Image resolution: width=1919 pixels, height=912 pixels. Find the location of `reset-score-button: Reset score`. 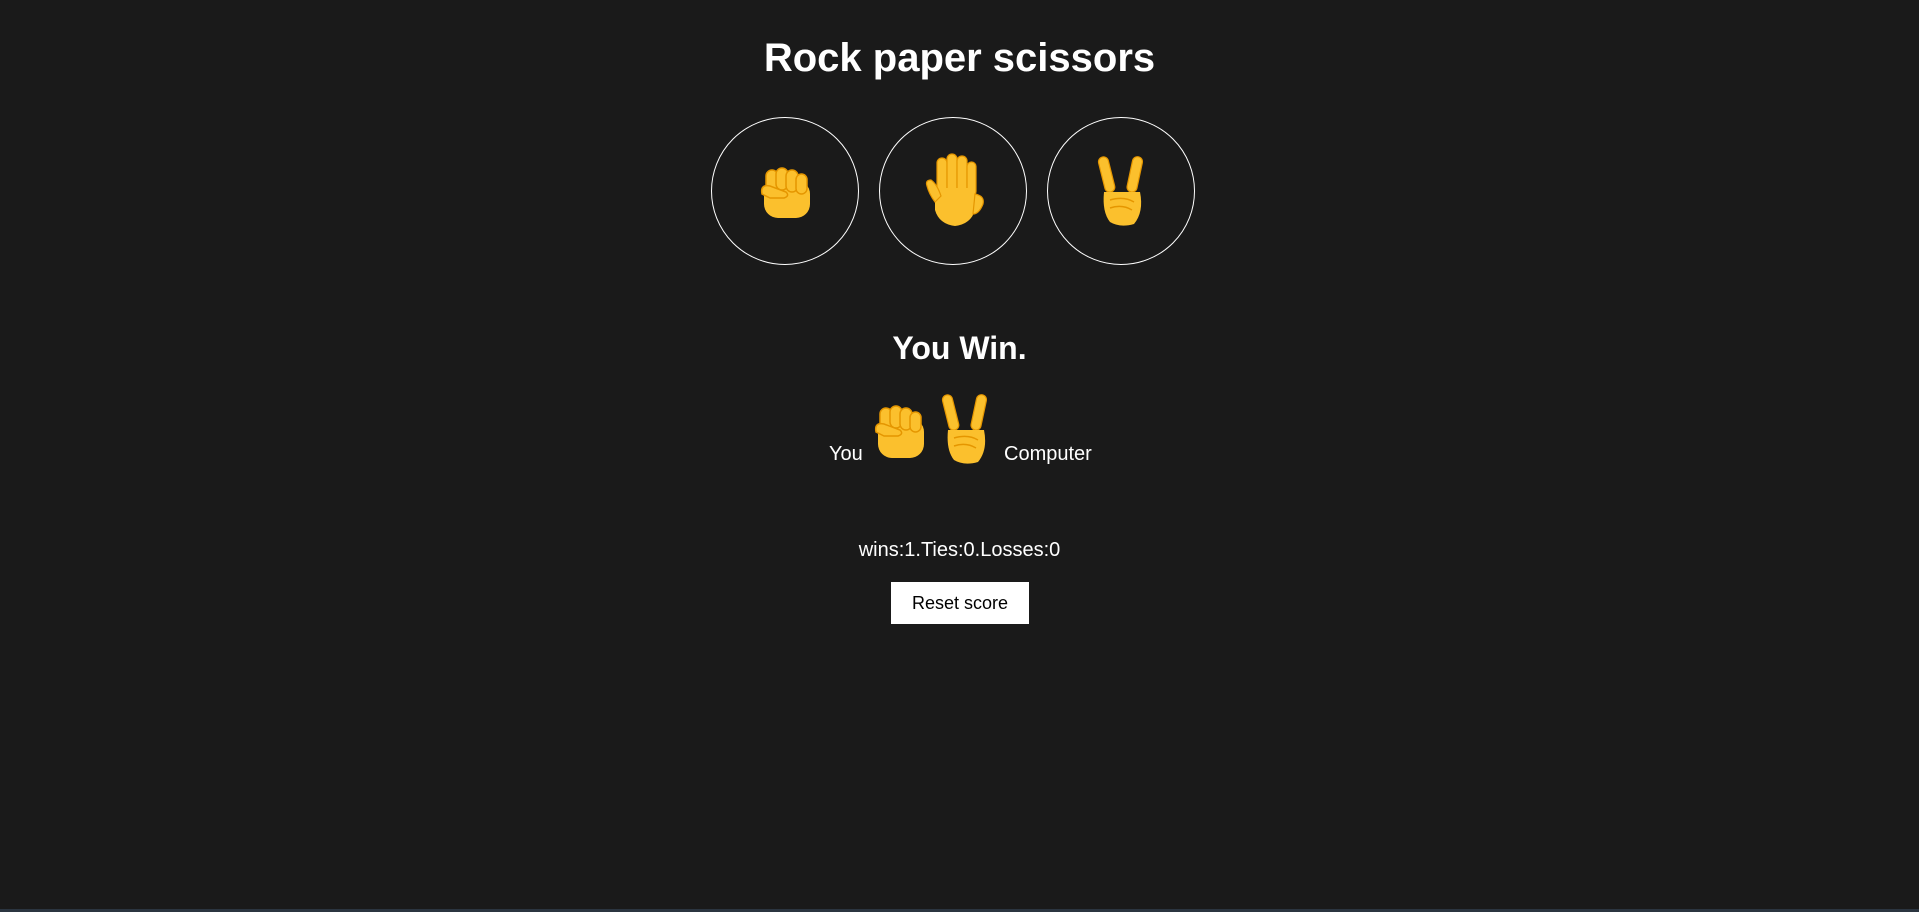

reset-score-button: Reset score is located at coordinates (960, 603).